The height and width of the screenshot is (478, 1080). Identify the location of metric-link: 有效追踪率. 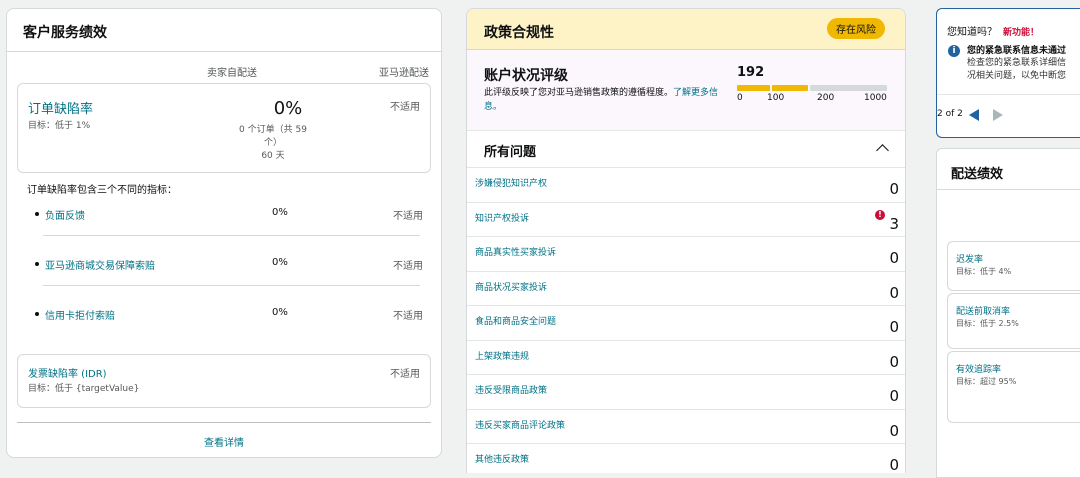
(978, 368).